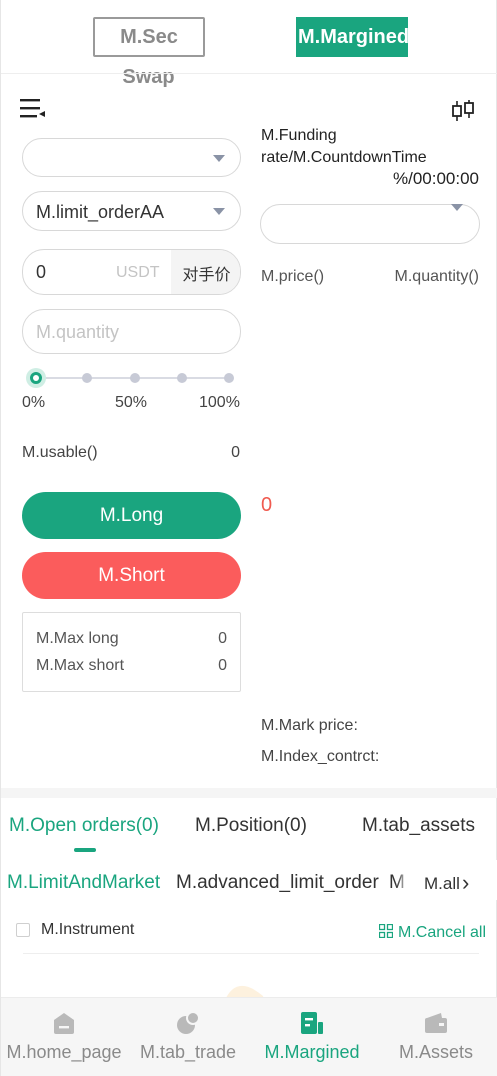 The image size is (497, 1076). What do you see at coordinates (435, 1052) in the screenshot?
I see `nav-assets-label: M.Assets` at bounding box center [435, 1052].